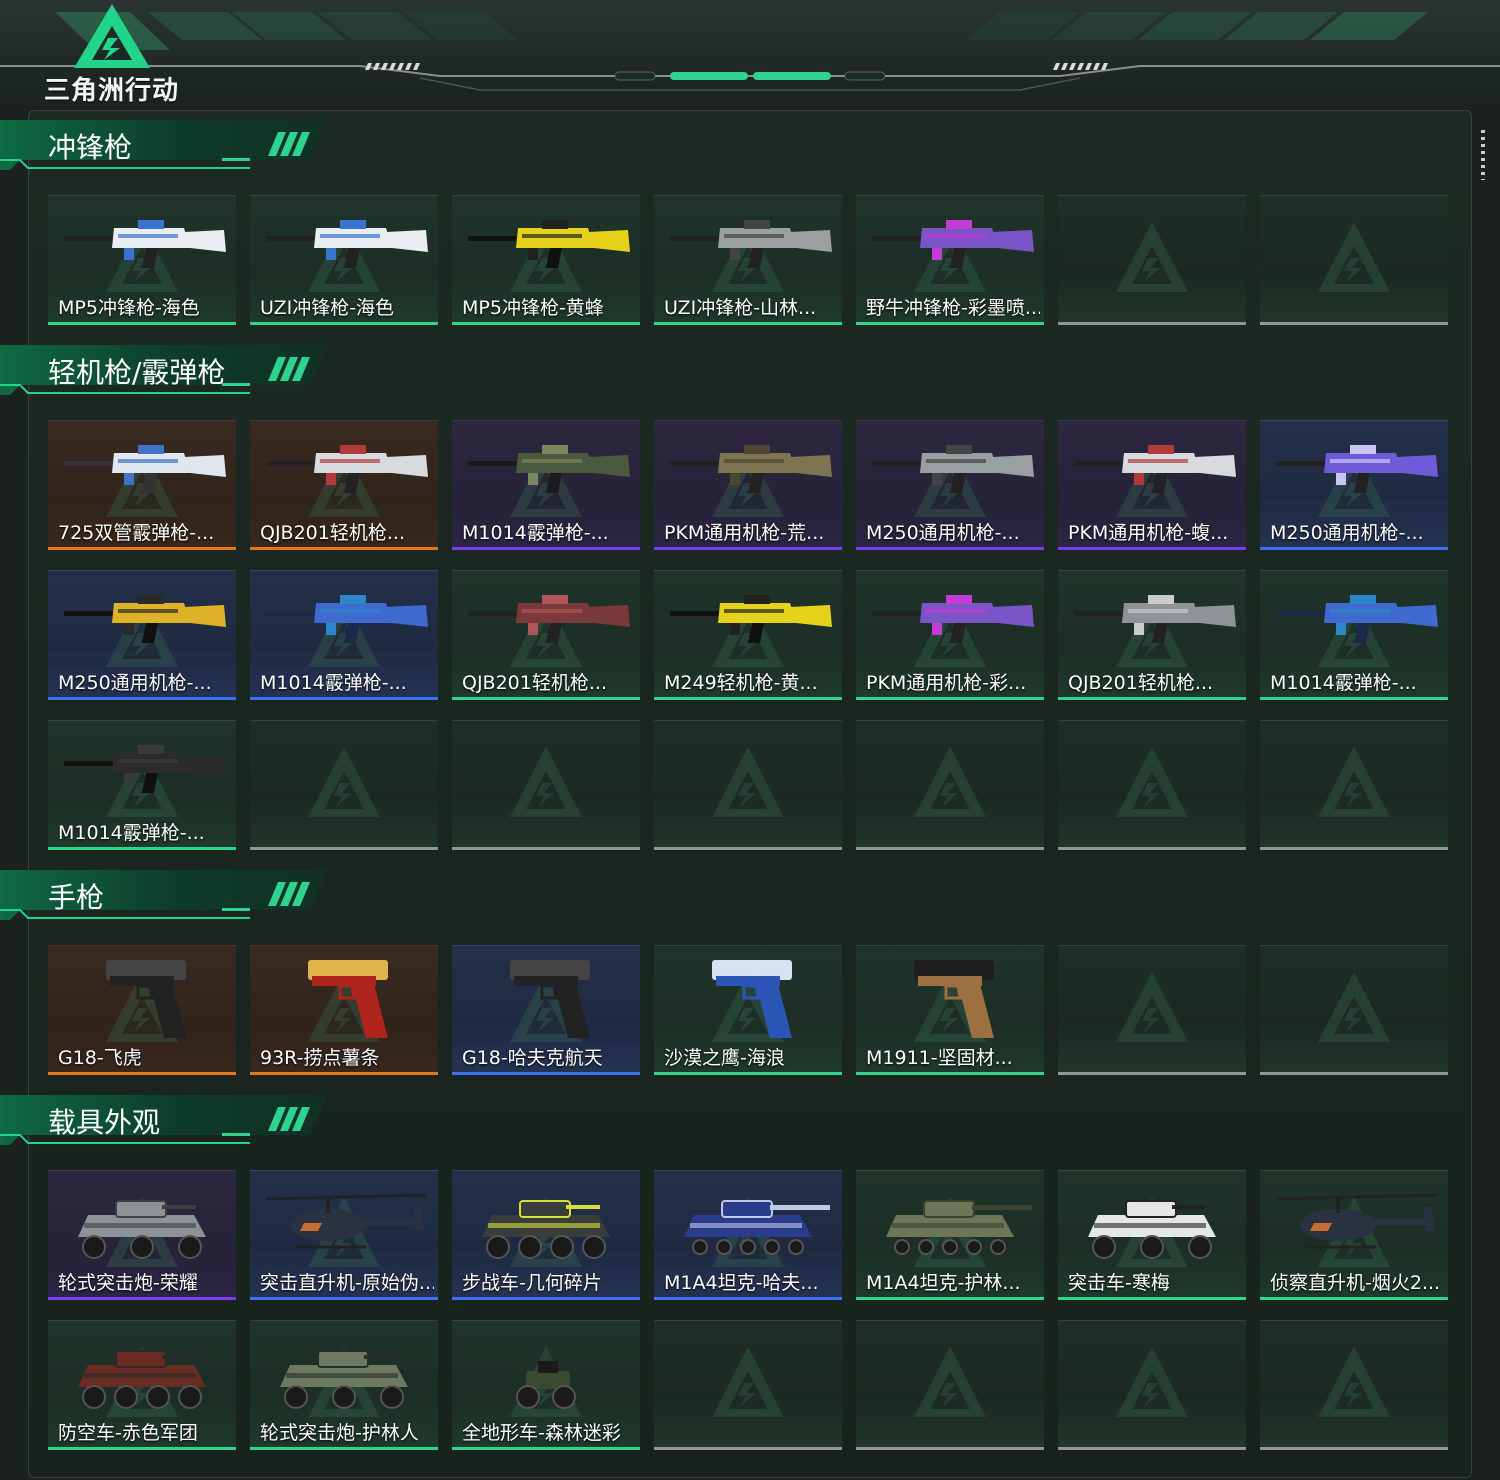 The image size is (1500, 1480). I want to click on skin-card: UZI冲锋枪-海色, so click(344, 260).